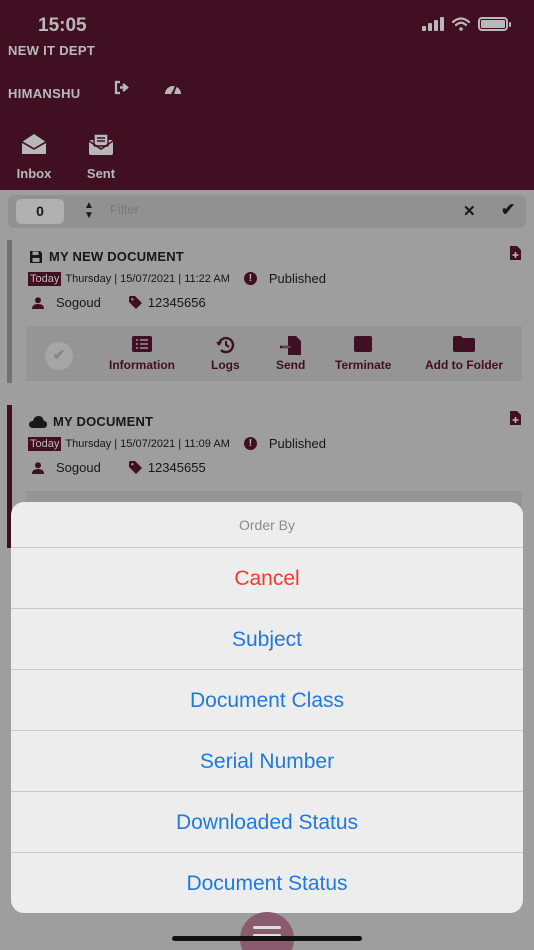 The image size is (534, 950). Describe the element at coordinates (267, 700) in the screenshot. I see `order-by-document-class-button: Document Class` at that location.